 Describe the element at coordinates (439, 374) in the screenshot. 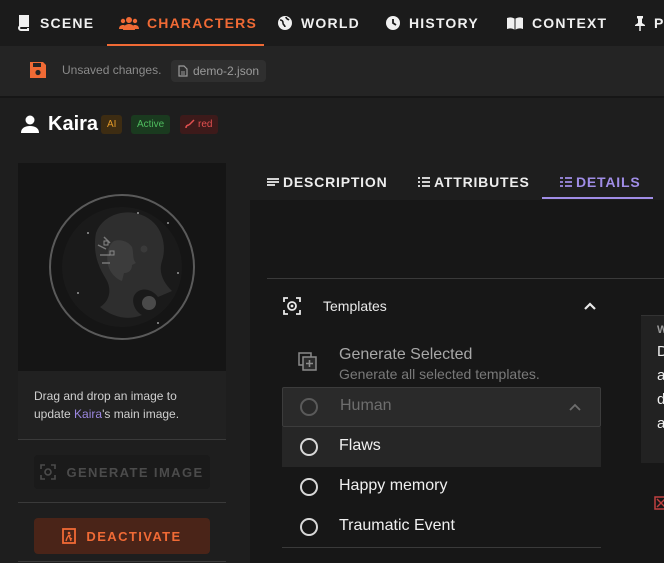

I see `generate-selected-subtitle: Generate all selected templates.` at that location.